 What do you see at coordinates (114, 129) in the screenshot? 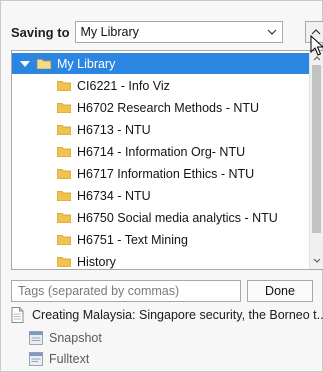
I see `tree-item-label: H6713 - NTU` at bounding box center [114, 129].